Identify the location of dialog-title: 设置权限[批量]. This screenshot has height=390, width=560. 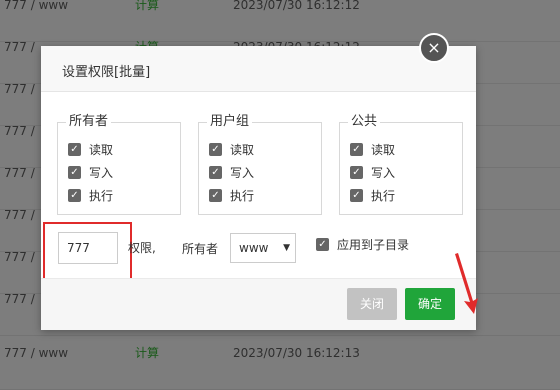
(106, 72).